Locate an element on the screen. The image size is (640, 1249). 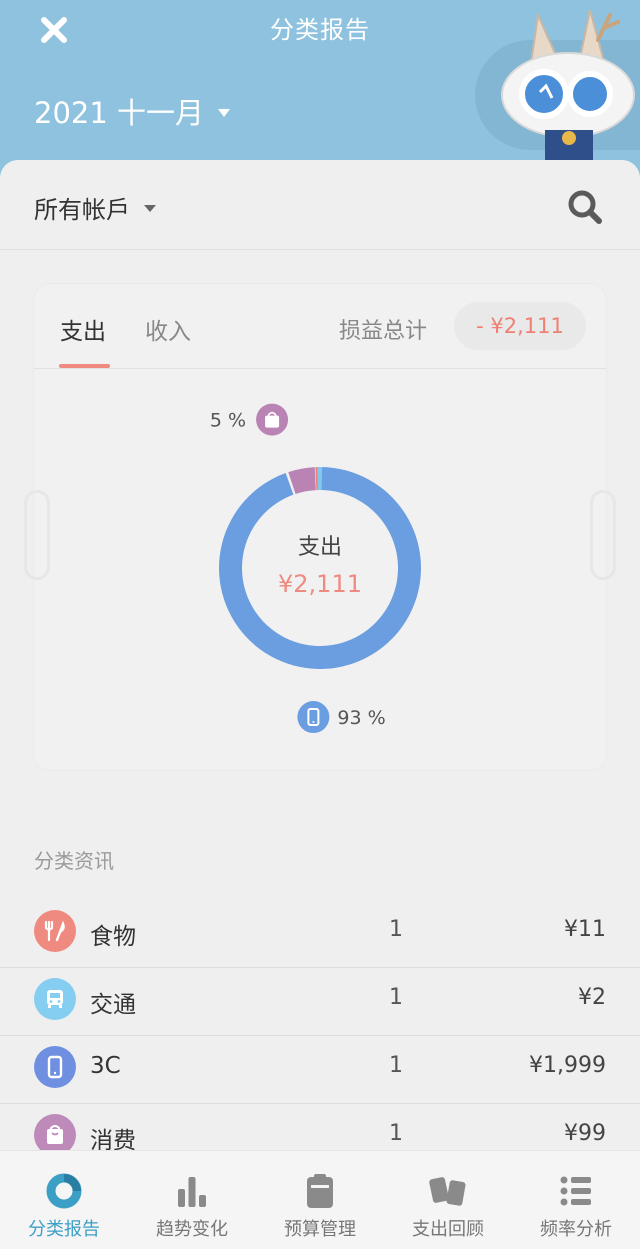
donut-chart: 支出 ¥2,111 5 % 93 % is located at coordinates (315, 568).